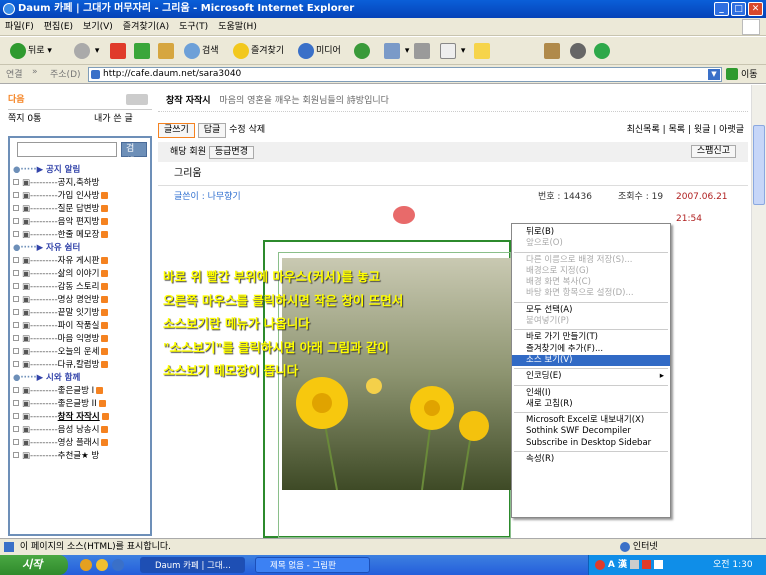 The height and width of the screenshot is (575, 766). Describe the element at coordinates (258, 51) in the screenshot. I see `favorites-button: 즐겨찾기` at that location.